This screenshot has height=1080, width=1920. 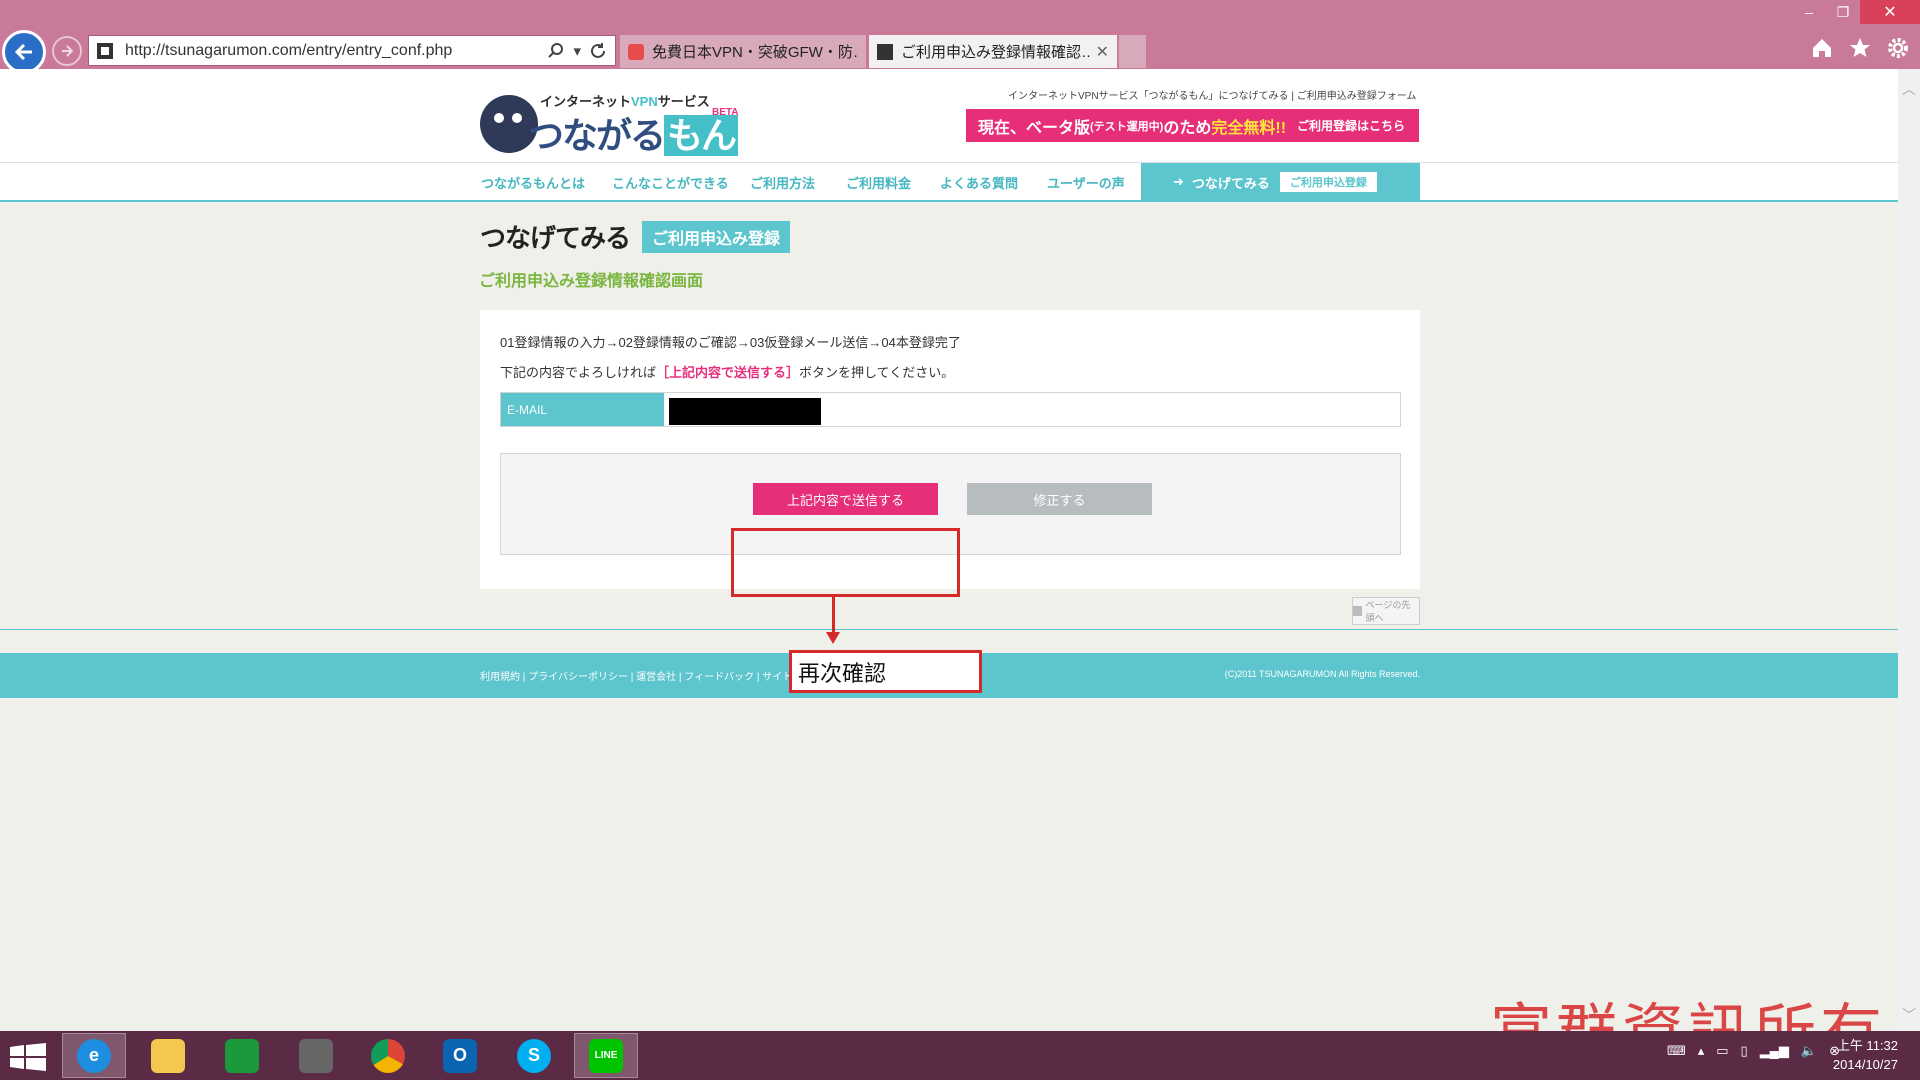 What do you see at coordinates (578, 372) in the screenshot?
I see `note-before: 下記の内容でよろしければ` at bounding box center [578, 372].